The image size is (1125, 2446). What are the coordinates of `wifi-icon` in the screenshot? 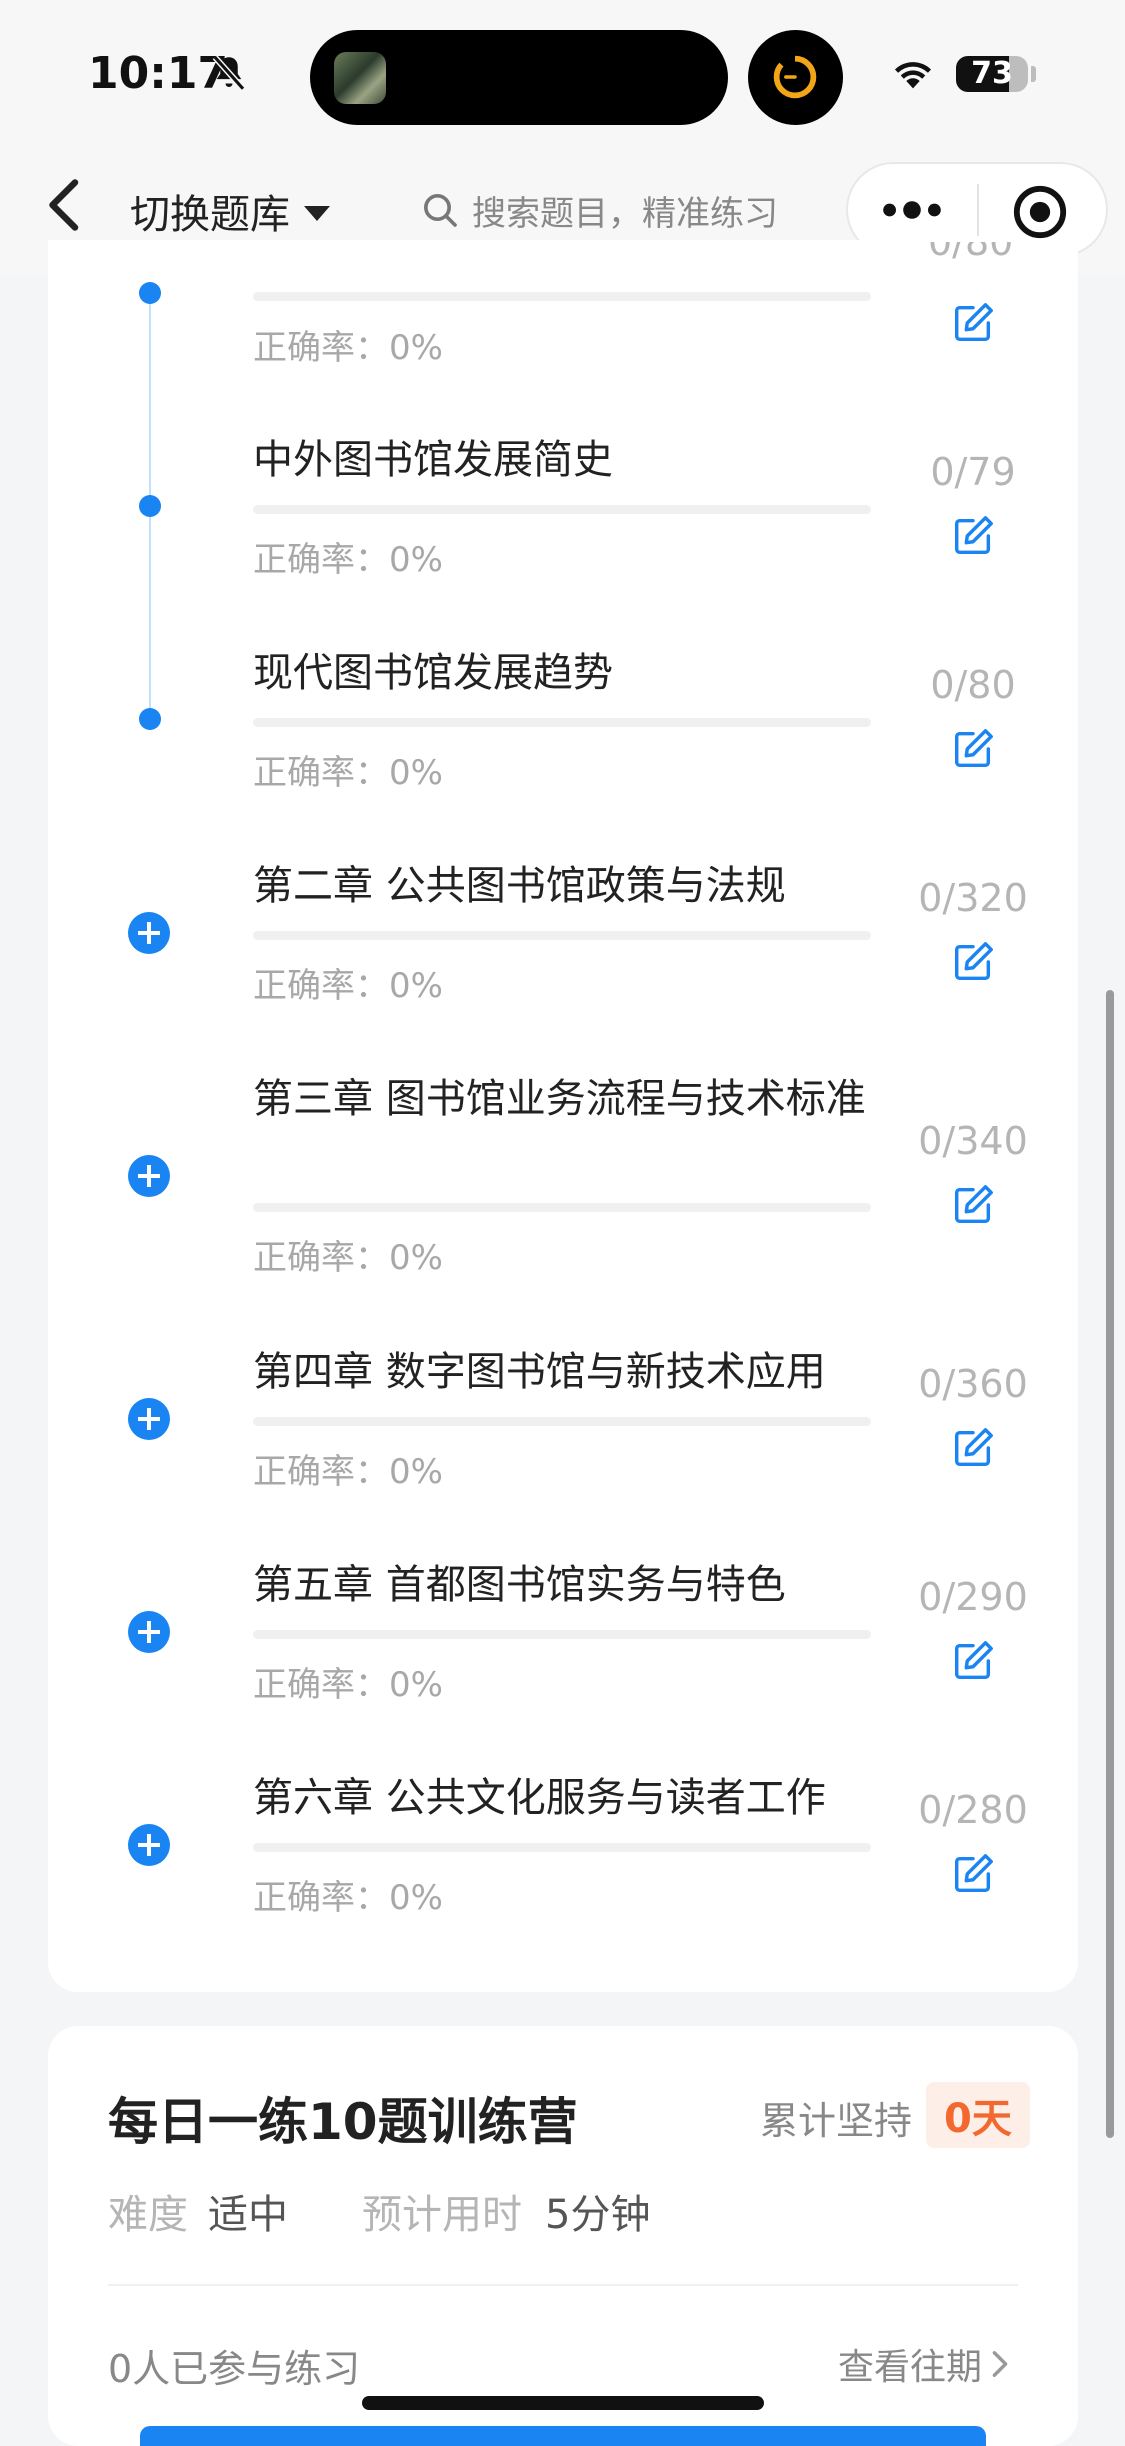 It's located at (913, 75).